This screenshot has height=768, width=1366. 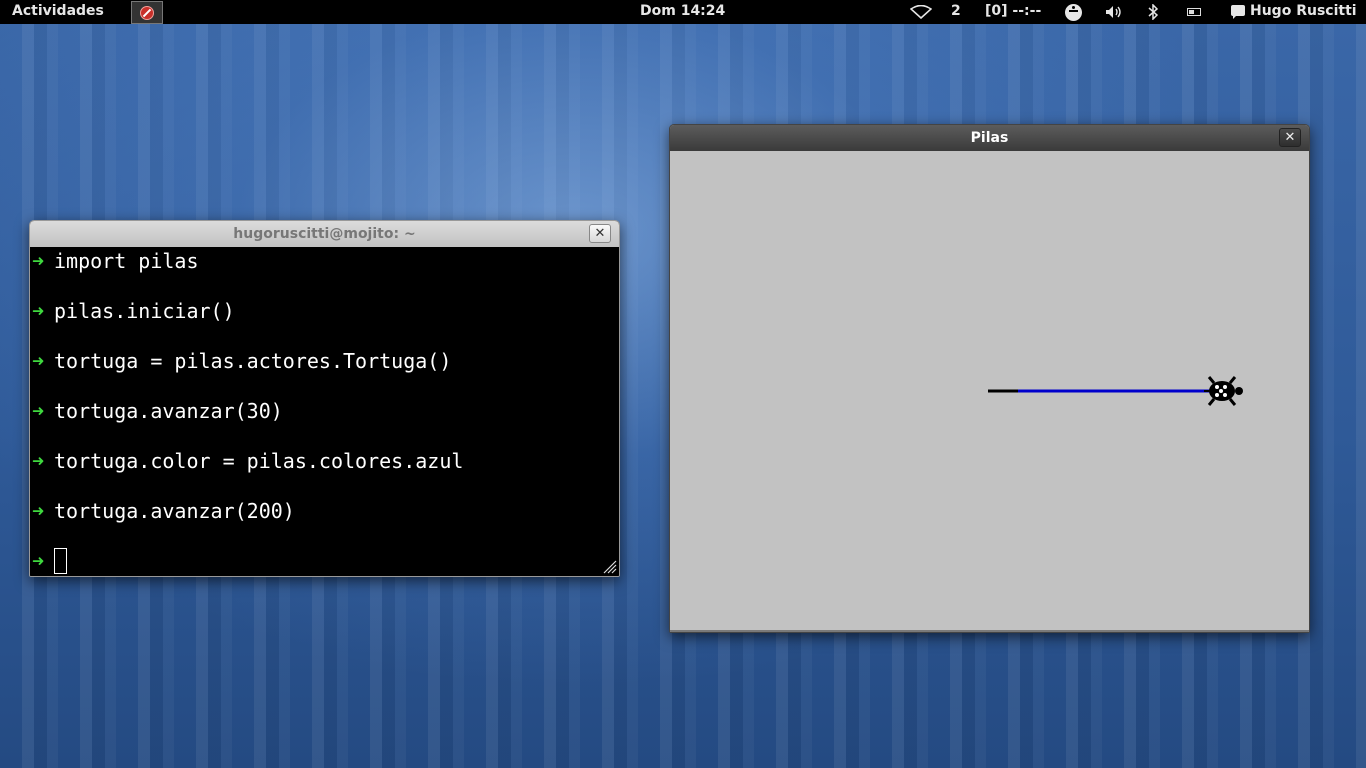 What do you see at coordinates (956, 11) in the screenshot?
I see `network-count: 2` at bounding box center [956, 11].